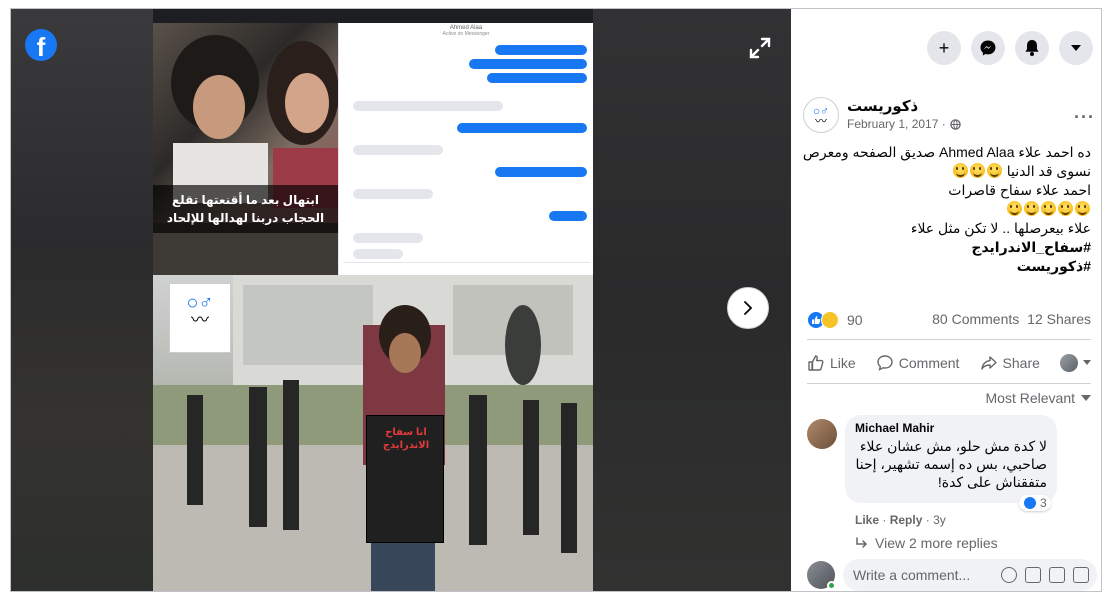 The image size is (1110, 600). Describe the element at coordinates (843, 363) in the screenshot. I see `like-label: Like` at that location.